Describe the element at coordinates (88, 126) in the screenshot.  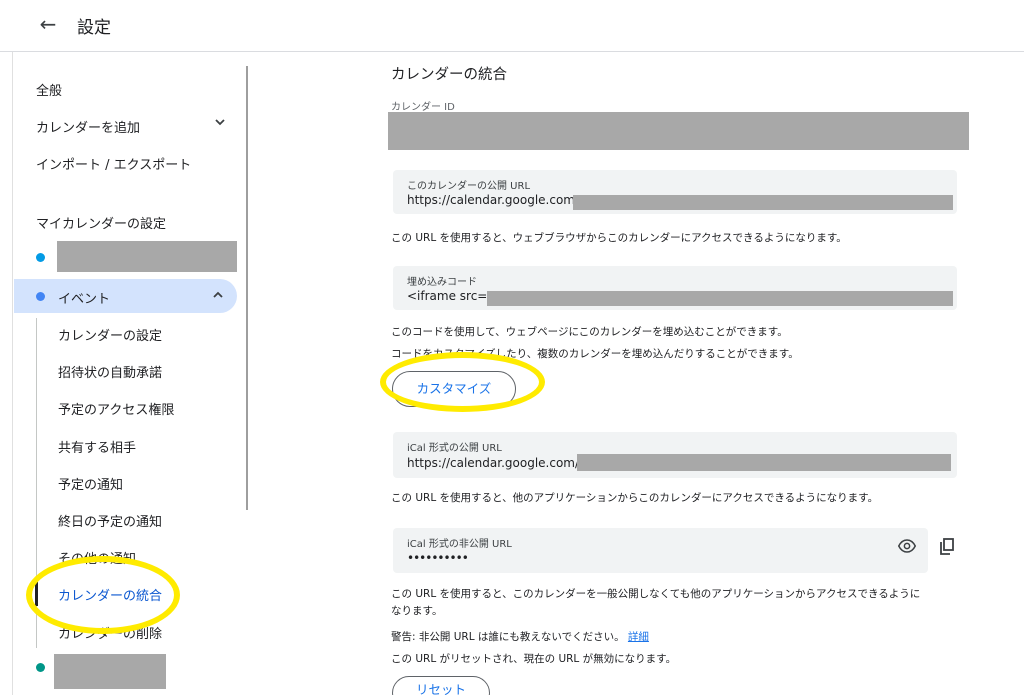
I see `sidebar-item-add-calendar: カレンダーを追加` at that location.